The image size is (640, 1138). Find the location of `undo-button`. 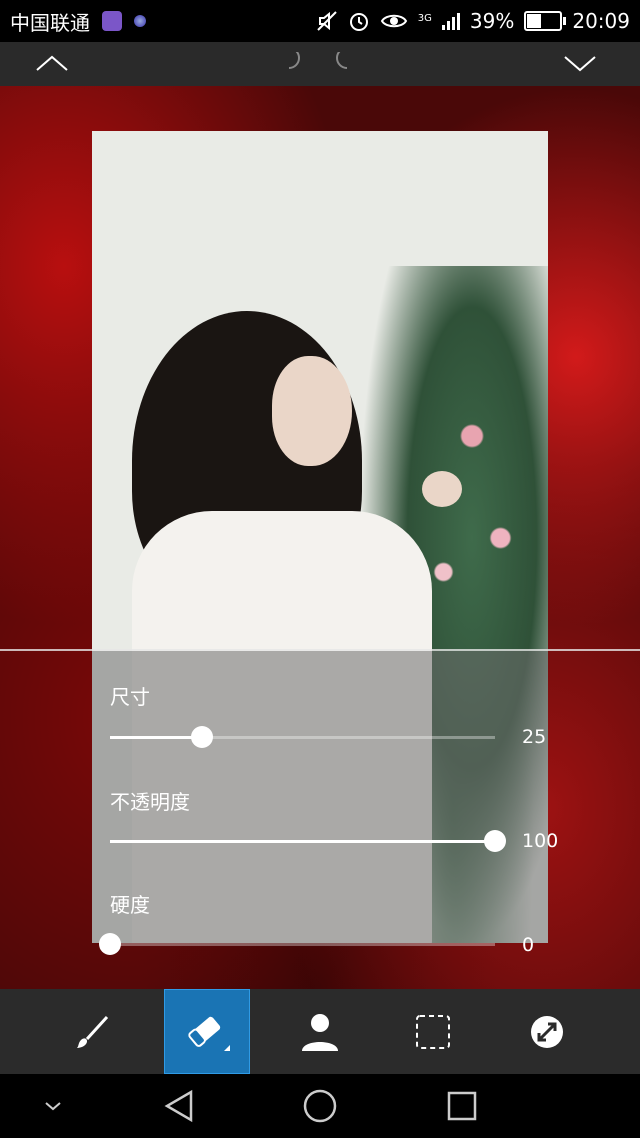

undo-button is located at coordinates (288, 64).